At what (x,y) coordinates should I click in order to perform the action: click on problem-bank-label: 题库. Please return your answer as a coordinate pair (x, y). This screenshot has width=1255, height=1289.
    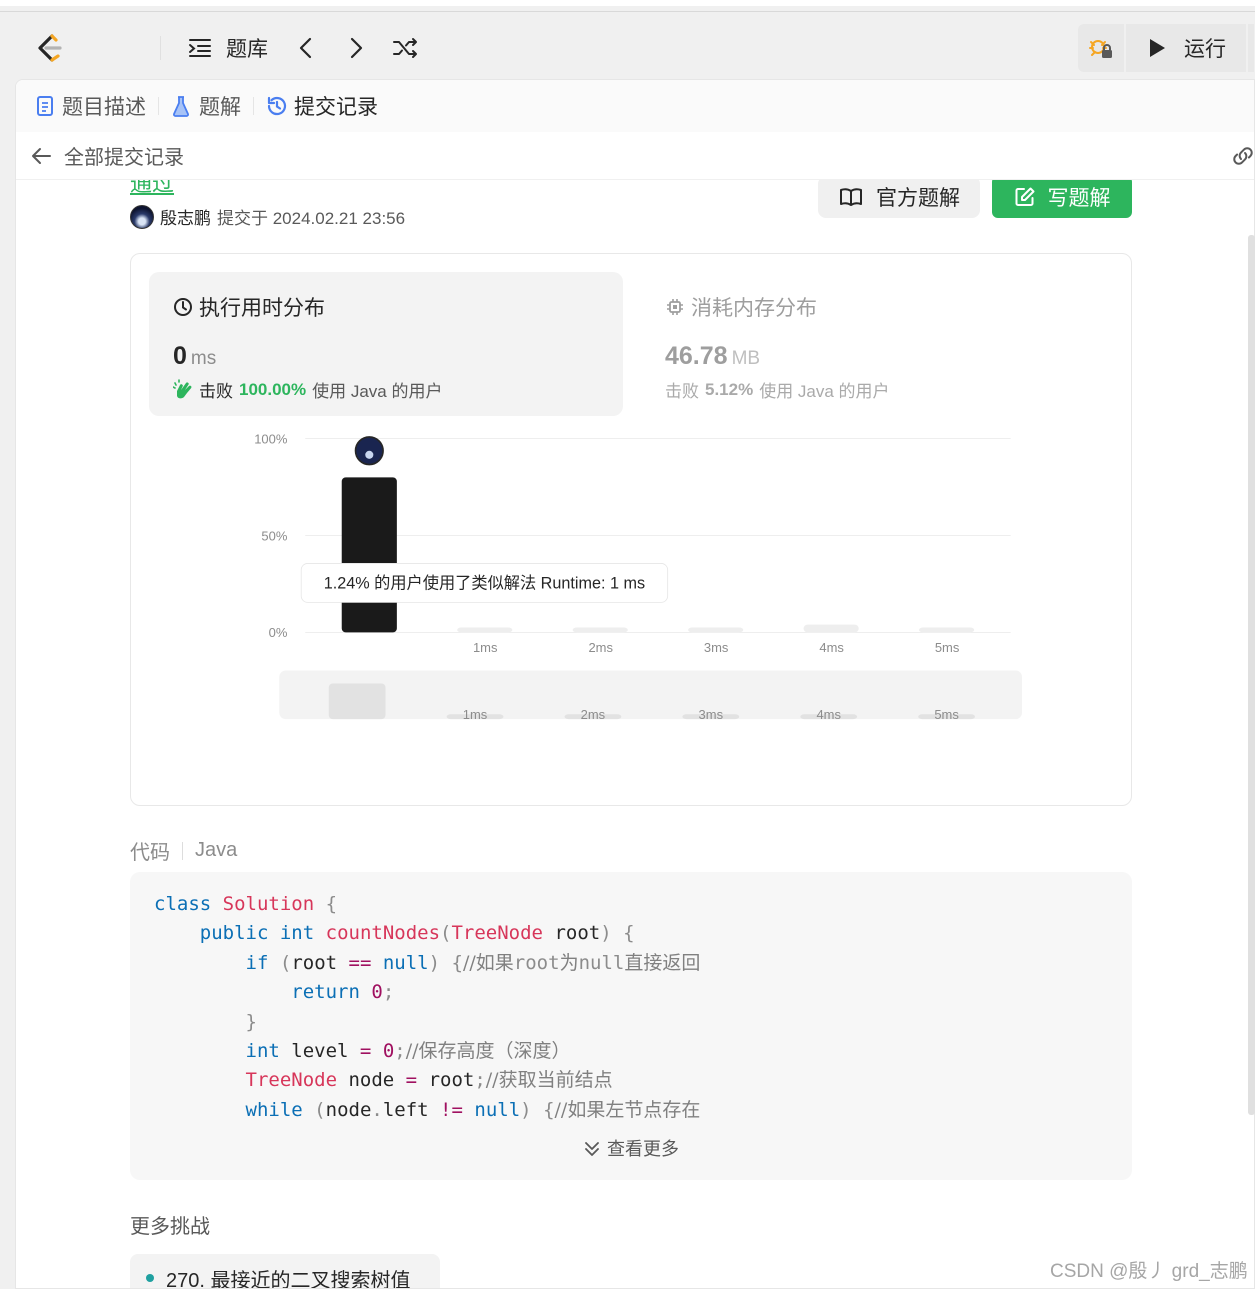
    Looking at the image, I should click on (247, 49).